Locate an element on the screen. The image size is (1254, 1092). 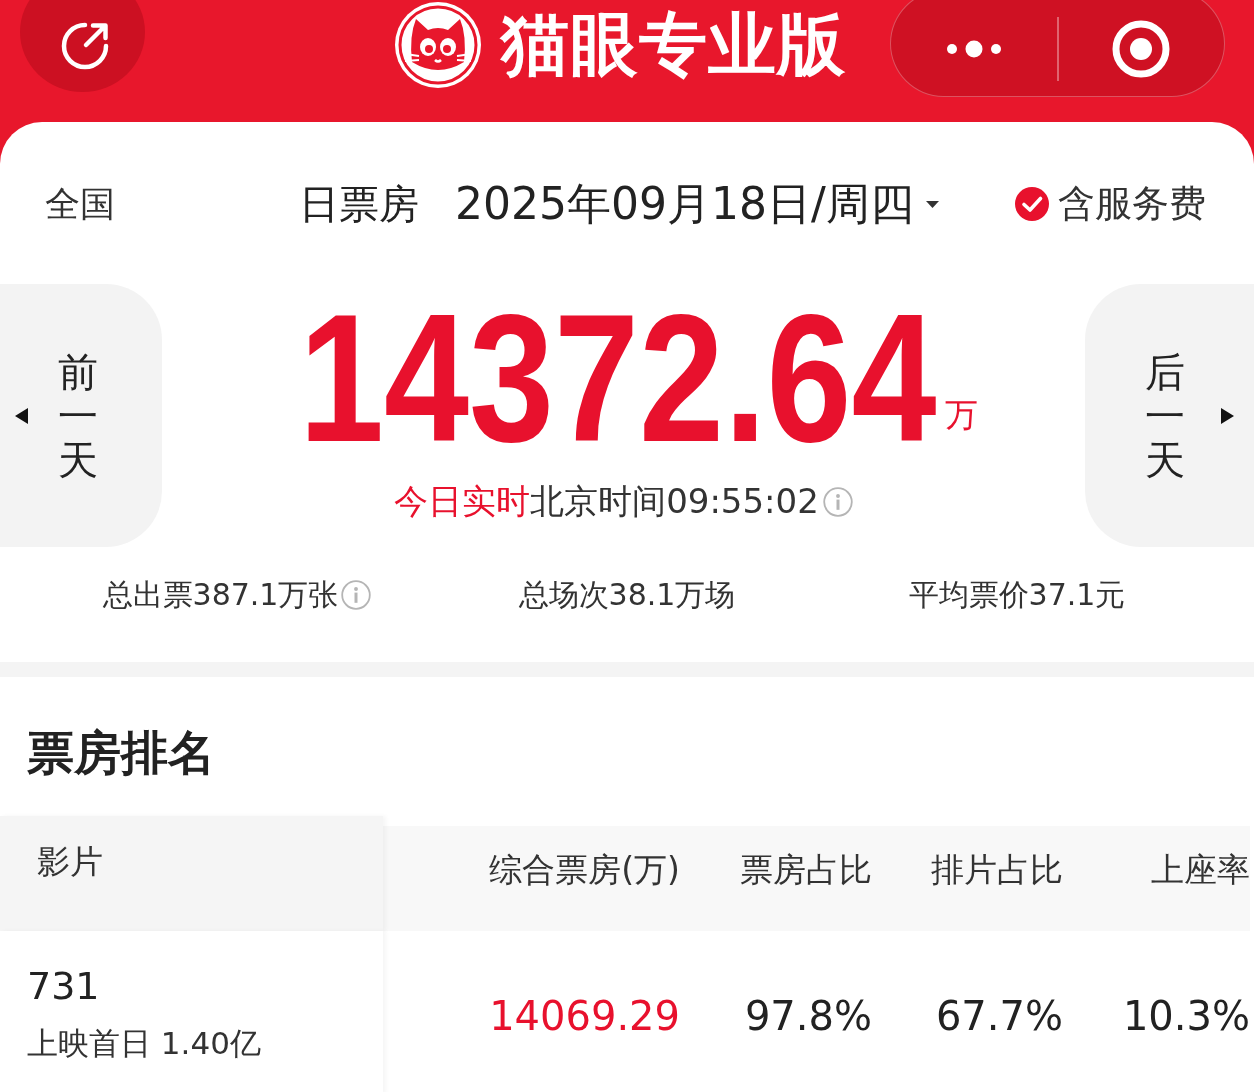
stat-label: 平均票价37.1元 is located at coordinates (1017, 594).